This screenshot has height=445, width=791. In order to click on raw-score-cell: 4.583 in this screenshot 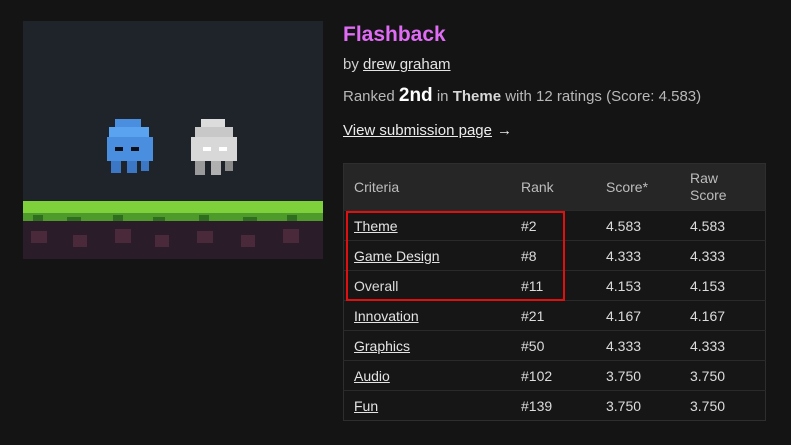, I will do `click(723, 225)`.